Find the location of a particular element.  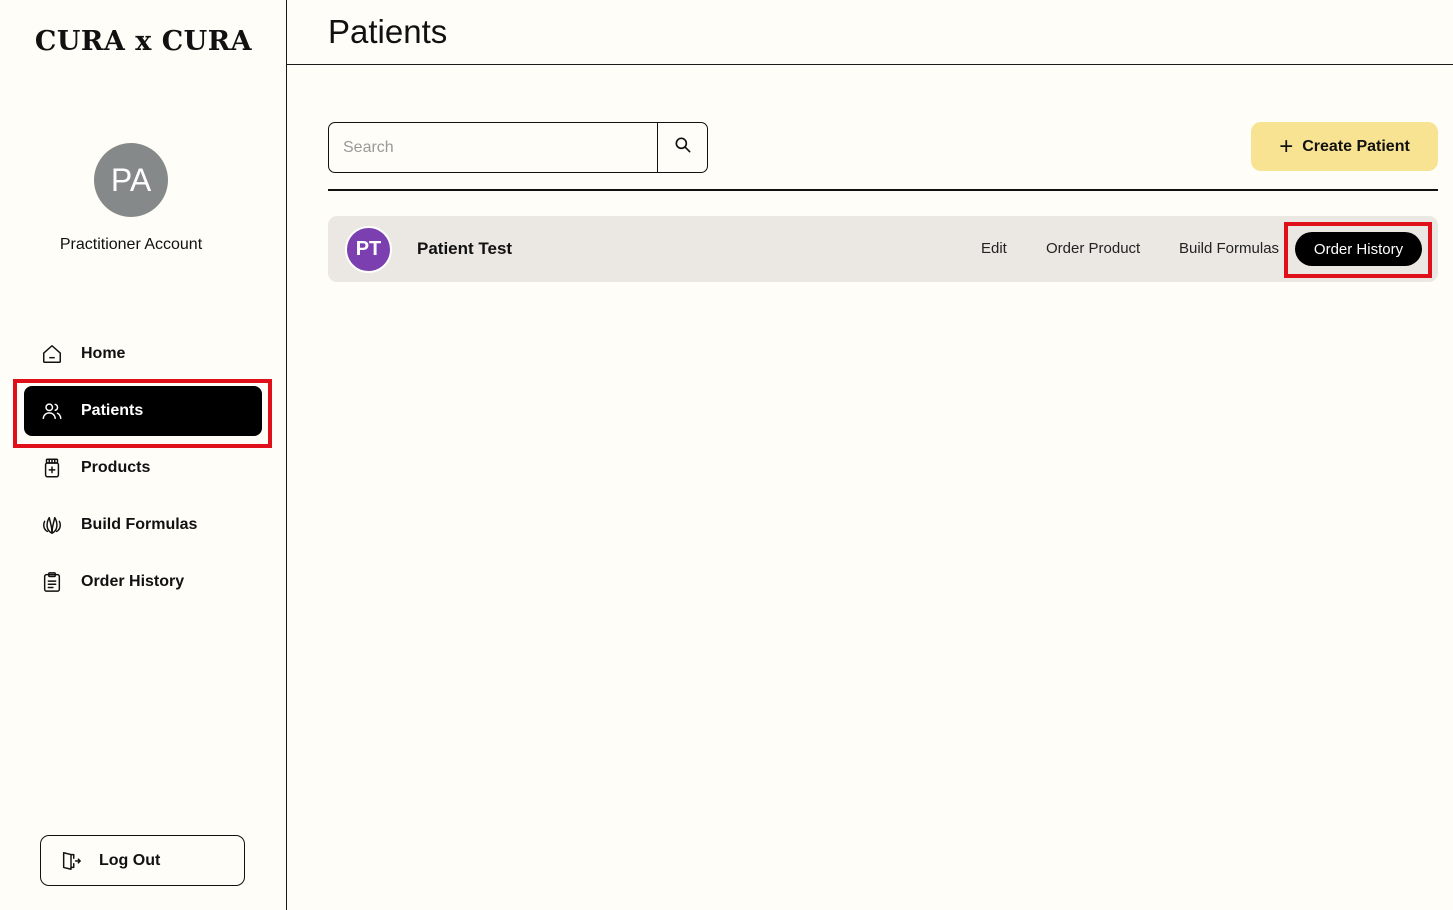

users-icon is located at coordinates (52, 411).